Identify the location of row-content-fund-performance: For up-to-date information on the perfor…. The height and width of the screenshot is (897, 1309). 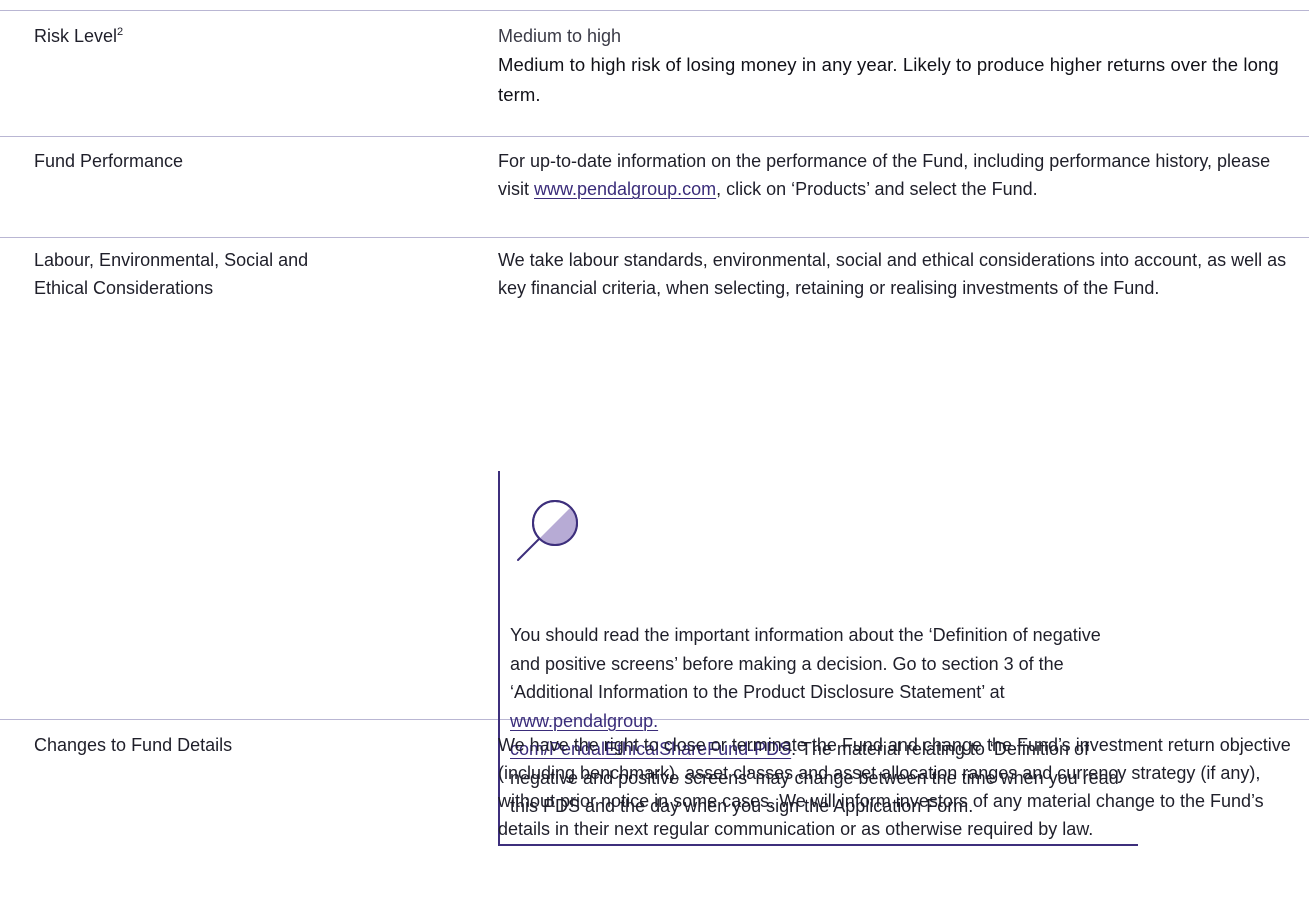
(898, 175).